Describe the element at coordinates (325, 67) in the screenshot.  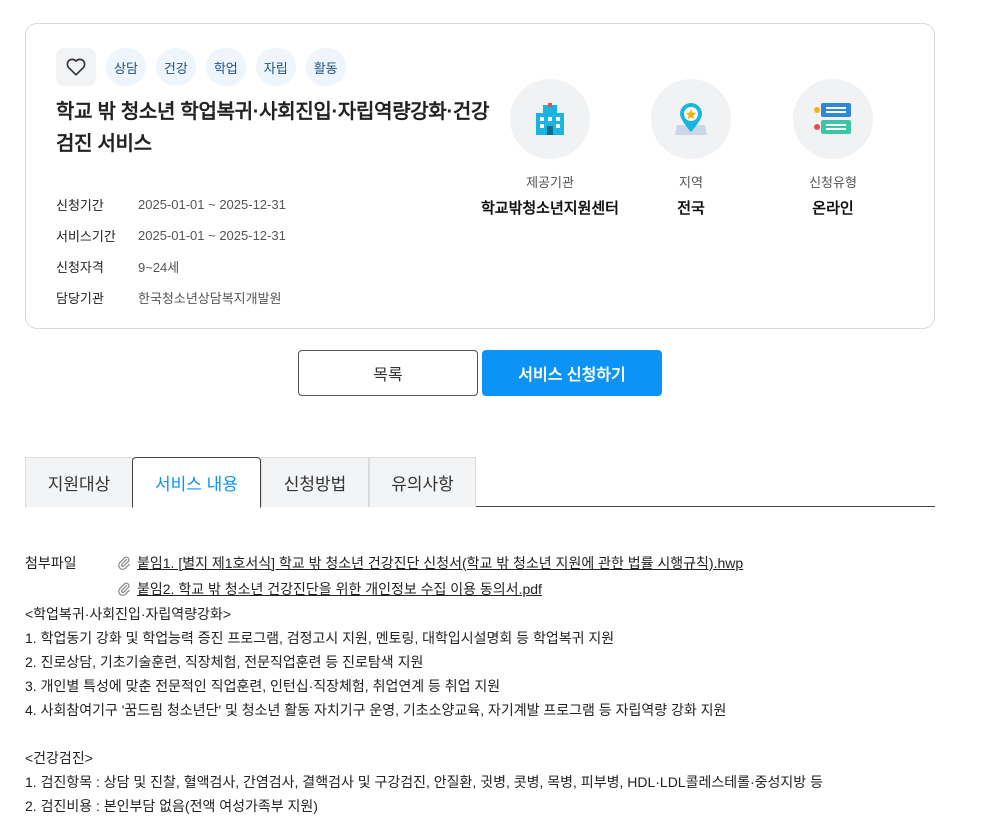
I see `tag-activity: 활동` at that location.